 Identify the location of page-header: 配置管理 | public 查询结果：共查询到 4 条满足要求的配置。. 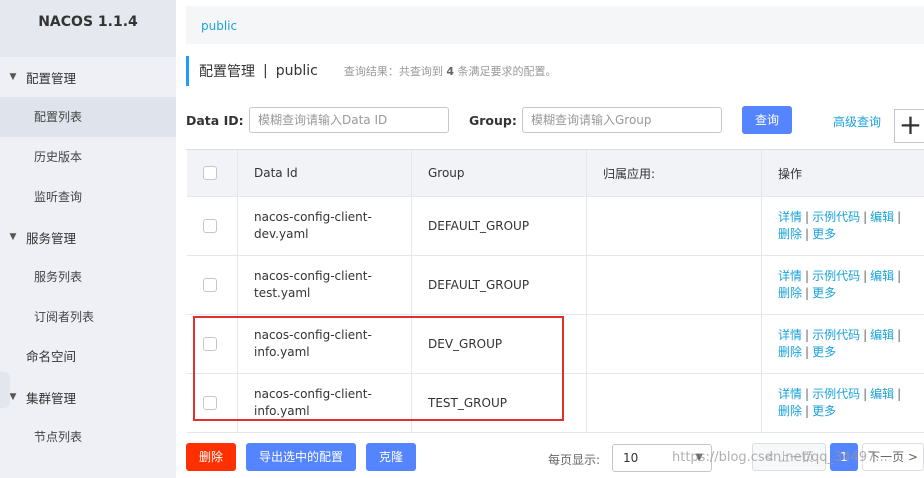
(371, 71).